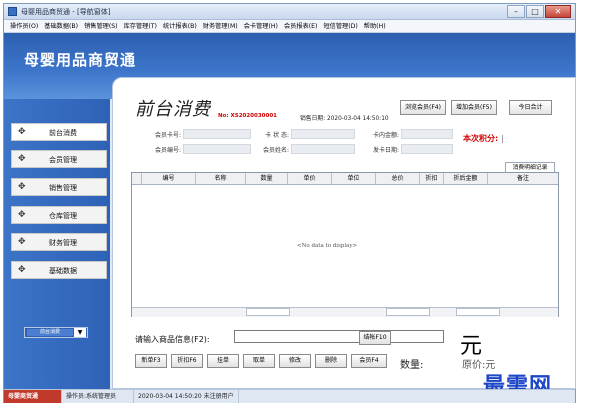 This screenshot has width=589, height=410. Describe the element at coordinates (167, 135) in the screenshot. I see `card-no-label: 会员卡号:` at that location.